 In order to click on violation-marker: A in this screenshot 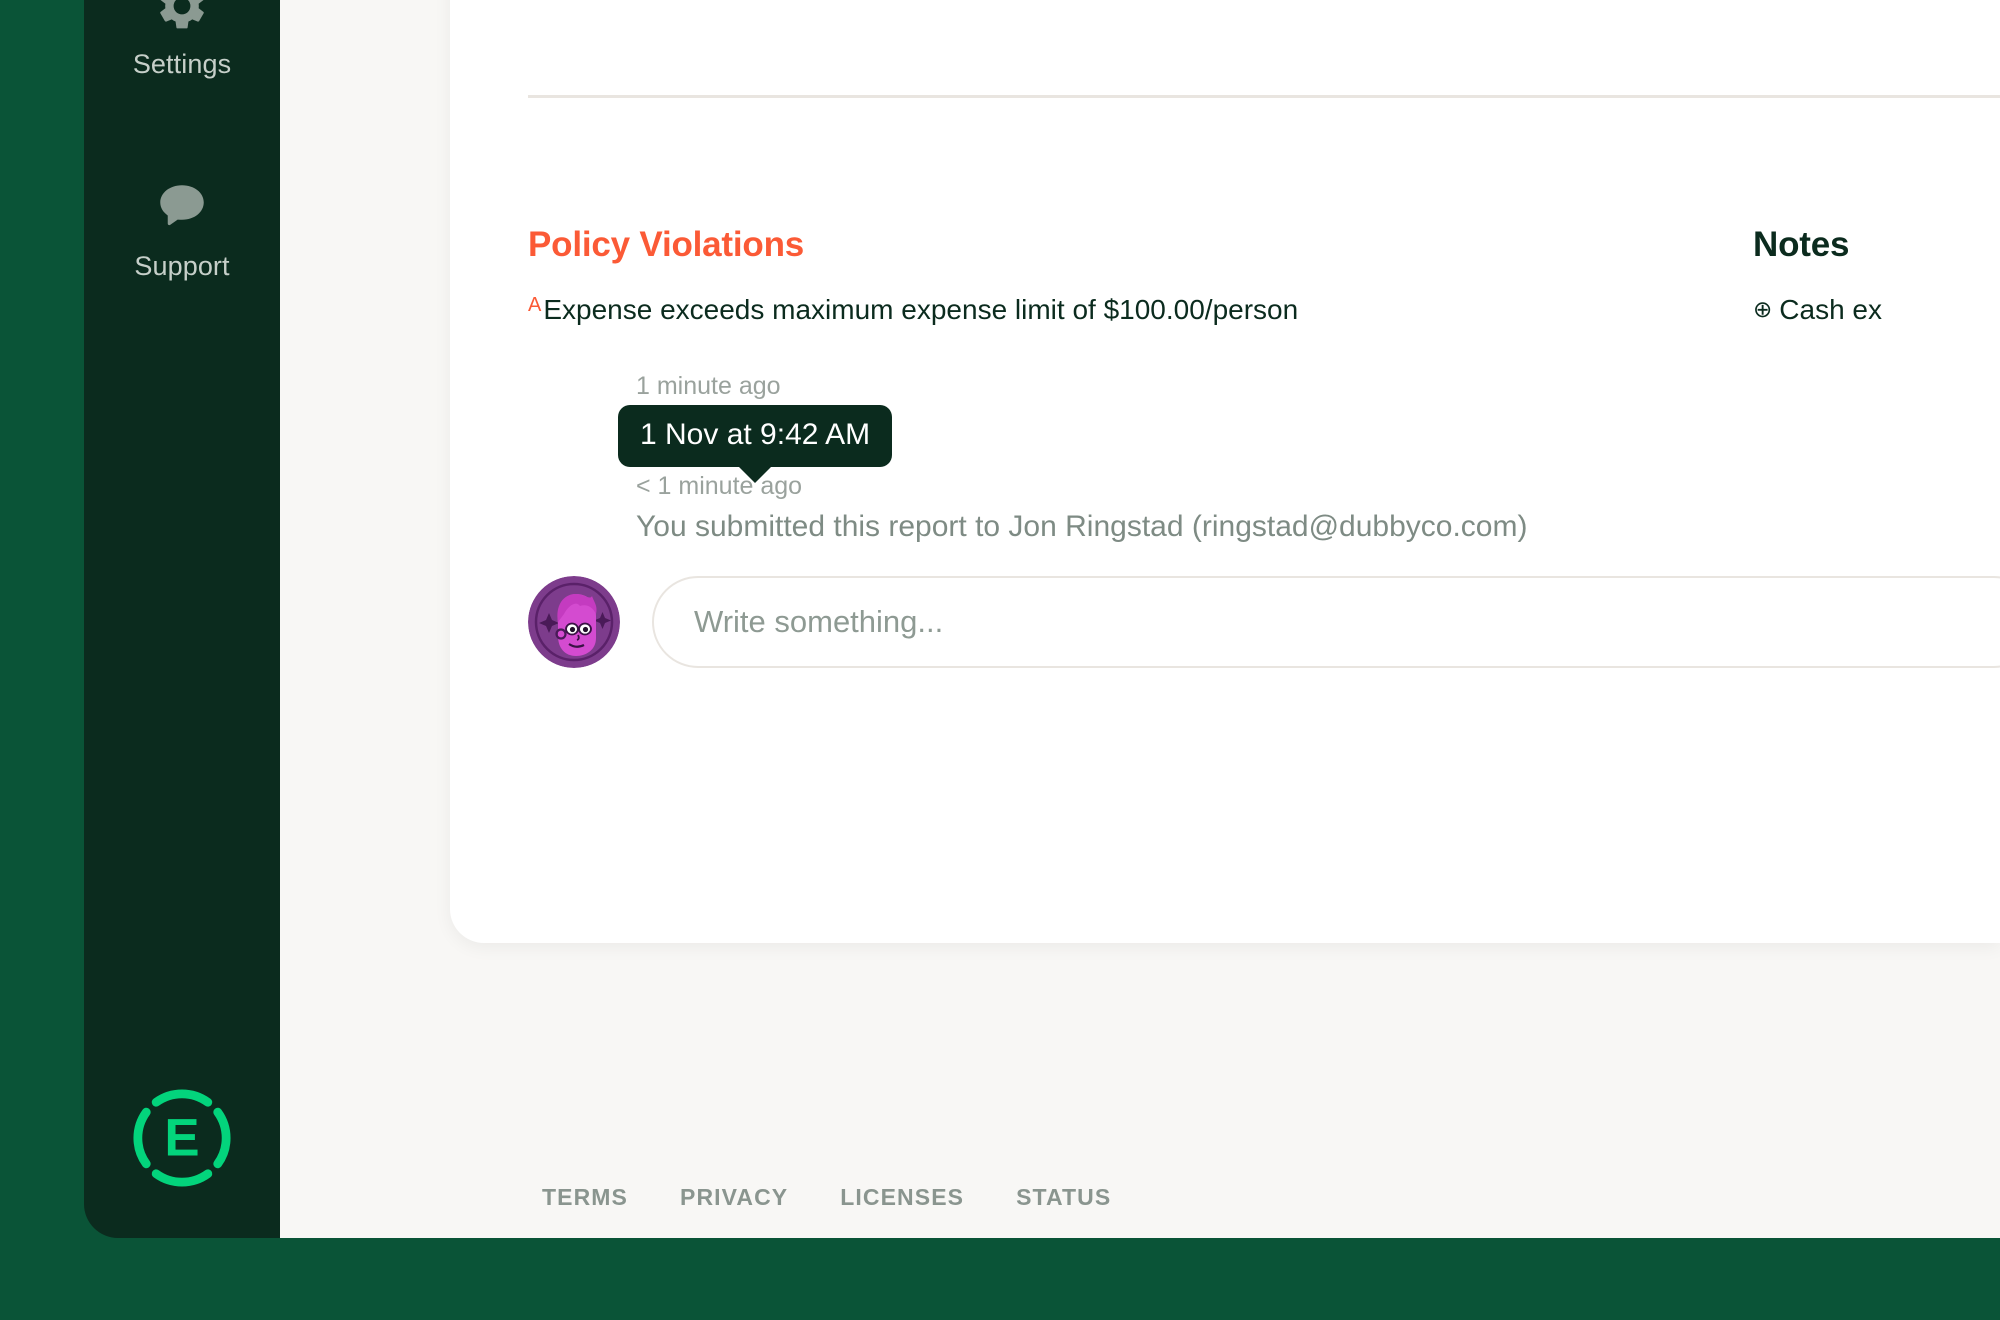, I will do `click(535, 305)`.